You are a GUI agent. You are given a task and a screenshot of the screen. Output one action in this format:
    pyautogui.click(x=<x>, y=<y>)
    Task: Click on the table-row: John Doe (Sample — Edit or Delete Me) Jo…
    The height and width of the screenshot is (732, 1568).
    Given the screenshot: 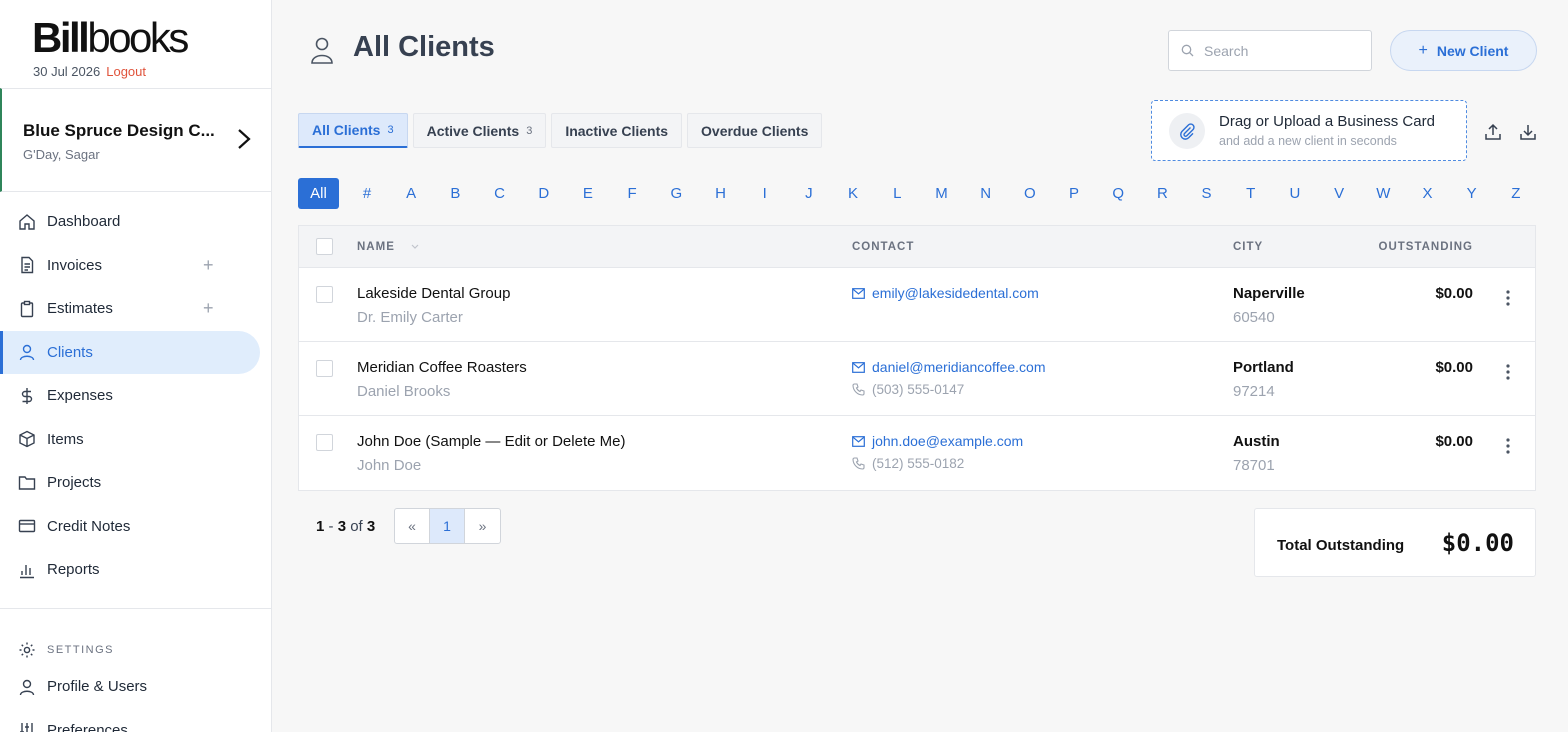 What is the action you would take?
    pyautogui.click(x=917, y=453)
    